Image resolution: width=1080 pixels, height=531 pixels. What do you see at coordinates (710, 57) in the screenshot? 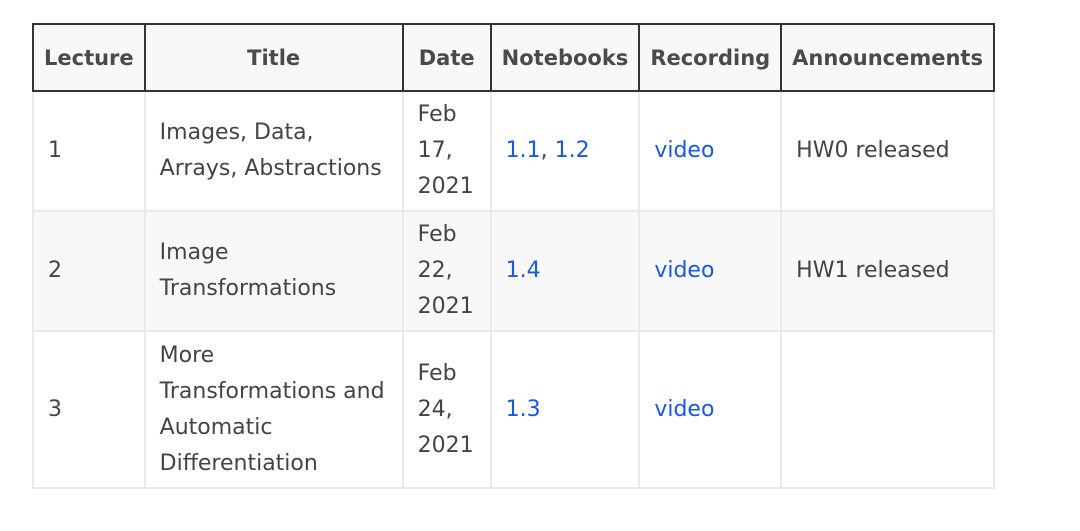
I see `header-recording: Recording` at bounding box center [710, 57].